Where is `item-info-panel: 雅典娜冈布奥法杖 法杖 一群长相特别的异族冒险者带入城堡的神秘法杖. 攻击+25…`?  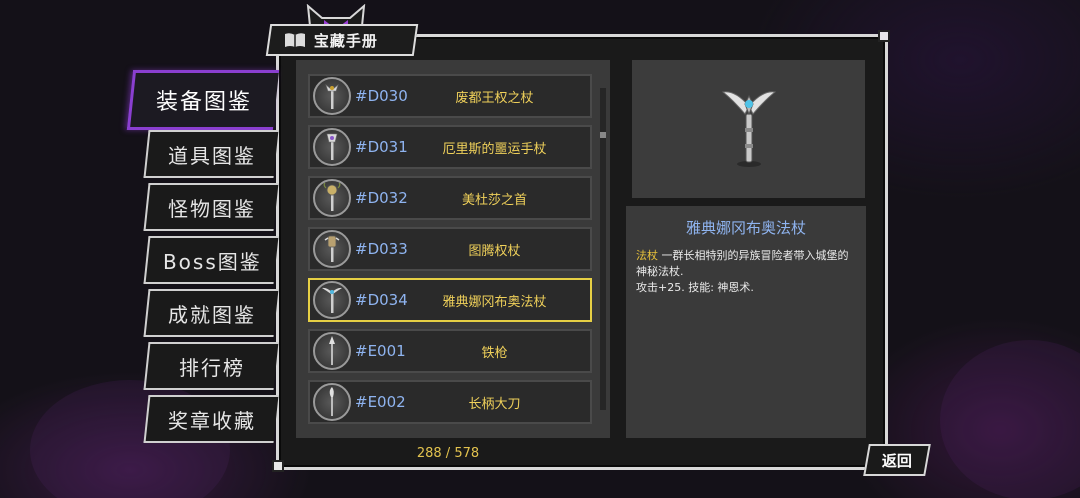 item-info-panel: 雅典娜冈布奥法杖 法杖 一群长相特别的异族冒险者带入城堡的神秘法杖. 攻击+25… is located at coordinates (746, 322).